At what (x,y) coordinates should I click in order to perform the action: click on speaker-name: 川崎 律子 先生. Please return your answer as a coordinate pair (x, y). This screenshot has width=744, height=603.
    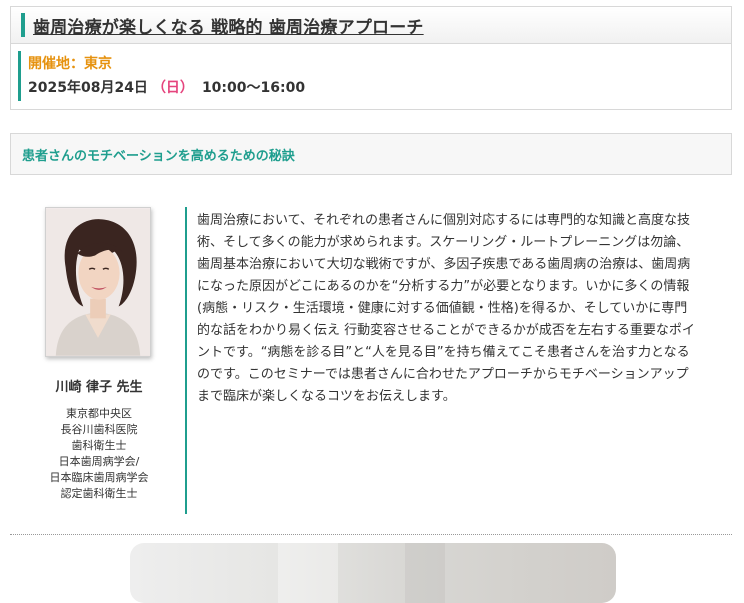
    Looking at the image, I should click on (99, 387).